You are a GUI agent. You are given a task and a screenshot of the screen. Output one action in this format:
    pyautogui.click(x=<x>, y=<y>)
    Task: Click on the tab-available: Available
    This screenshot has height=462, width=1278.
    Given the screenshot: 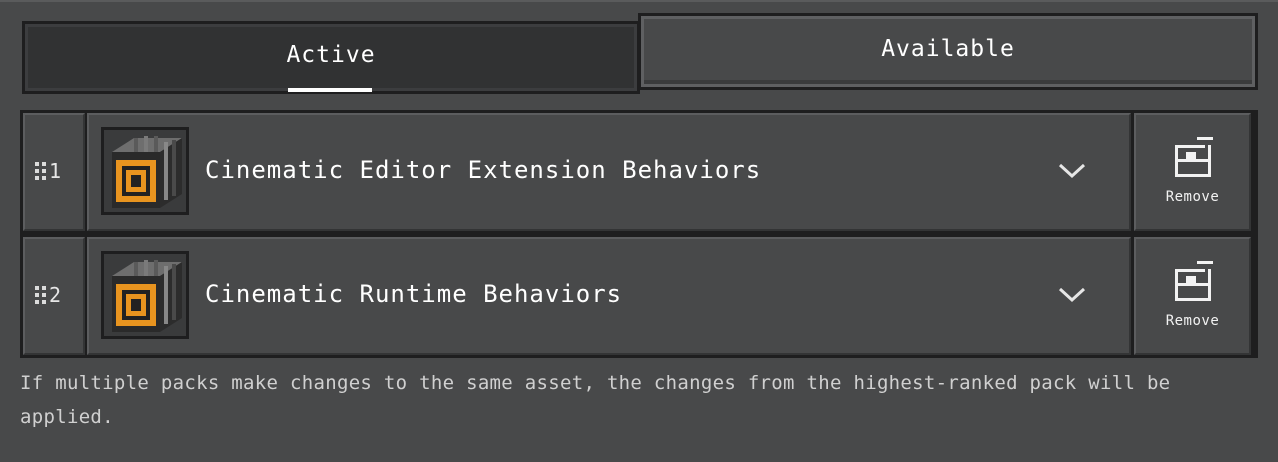 What is the action you would take?
    pyautogui.click(x=948, y=51)
    